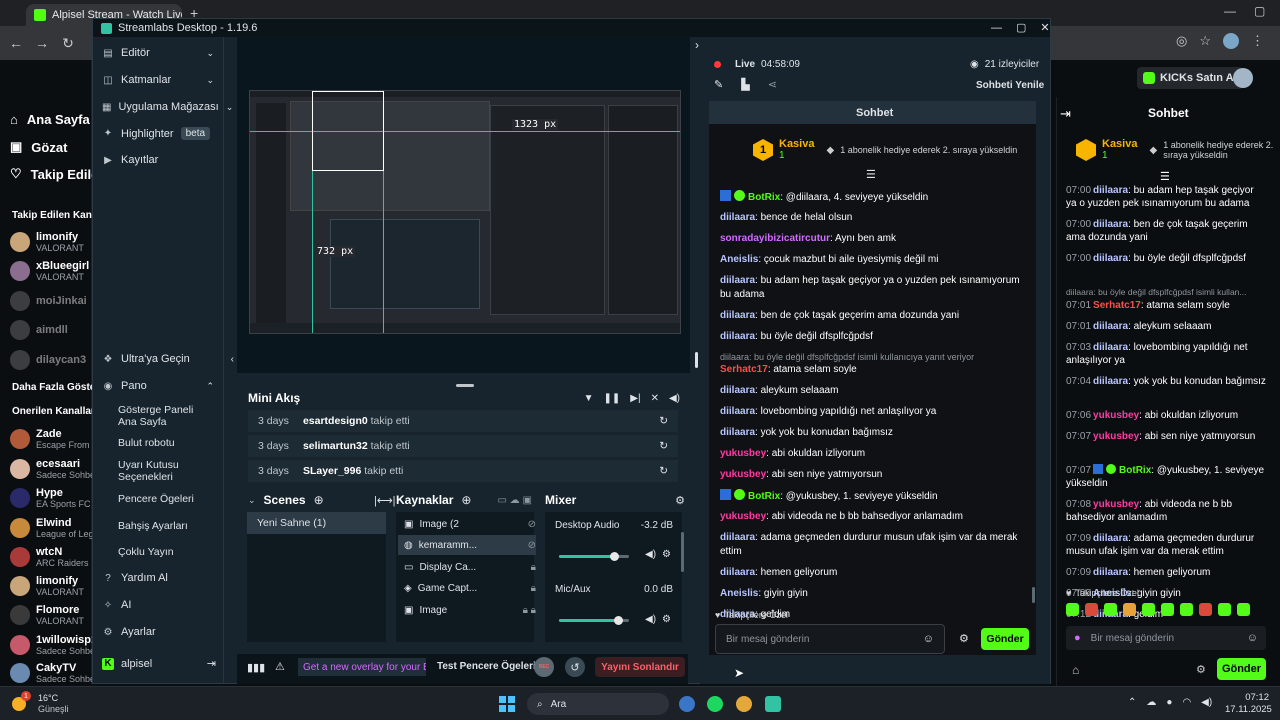  I want to click on recommended-channel: CakyTV Sadece Sohbe, so click(51, 673).